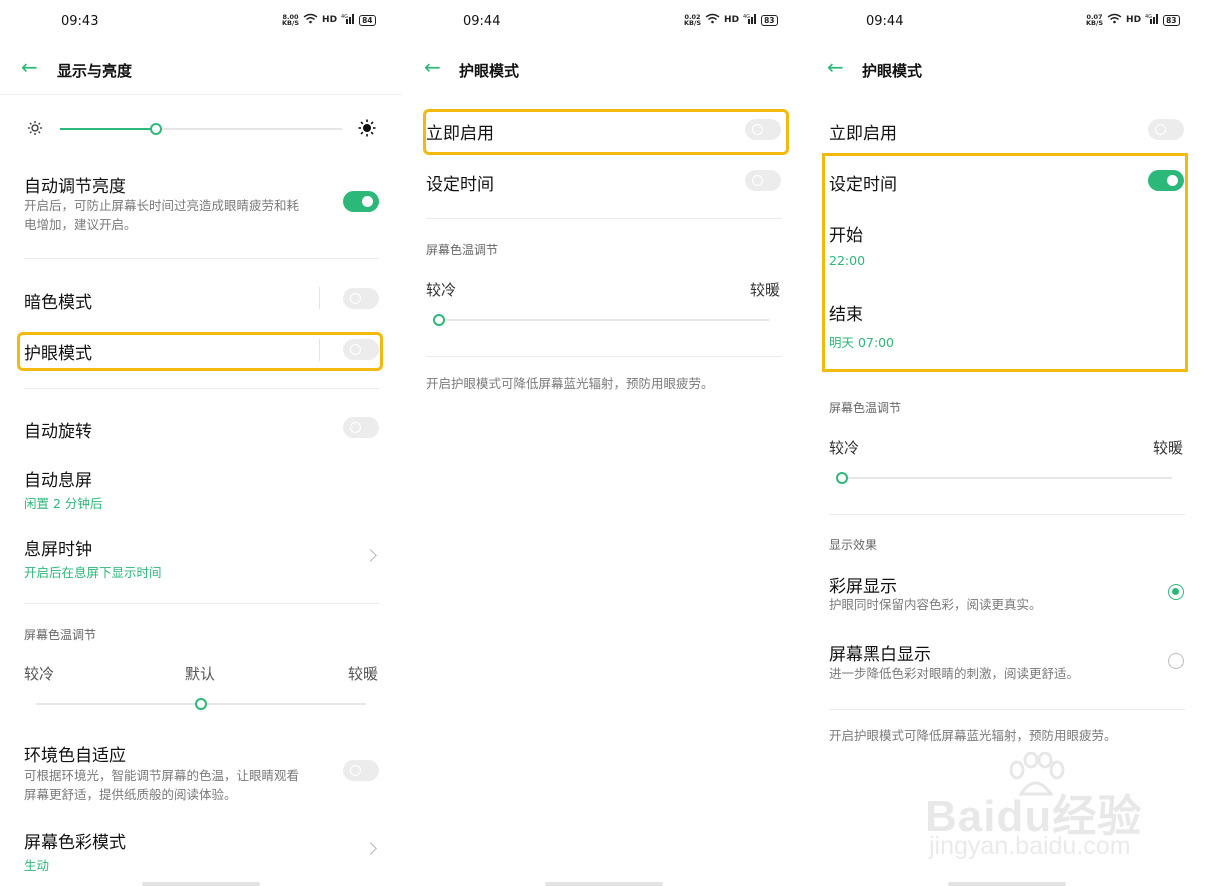 This screenshot has height=886, width=1208. What do you see at coordinates (846, 312) in the screenshot?
I see `end-time-label: 结束` at bounding box center [846, 312].